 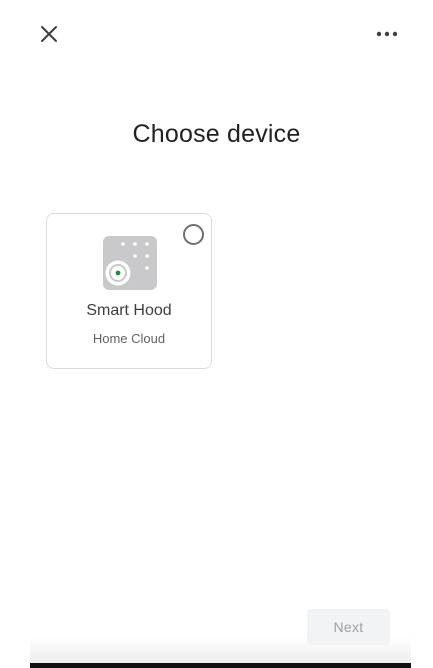 I want to click on more-options-button, so click(x=387, y=34).